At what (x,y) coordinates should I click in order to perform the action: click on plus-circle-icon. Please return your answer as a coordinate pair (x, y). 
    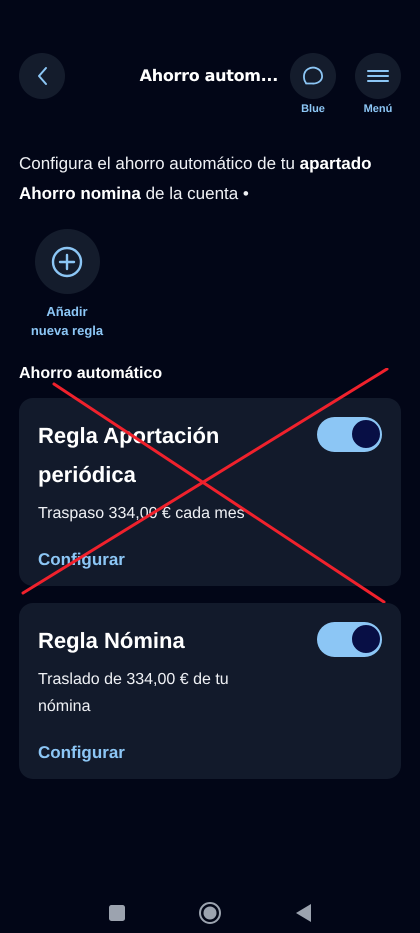
    Looking at the image, I should click on (67, 262).